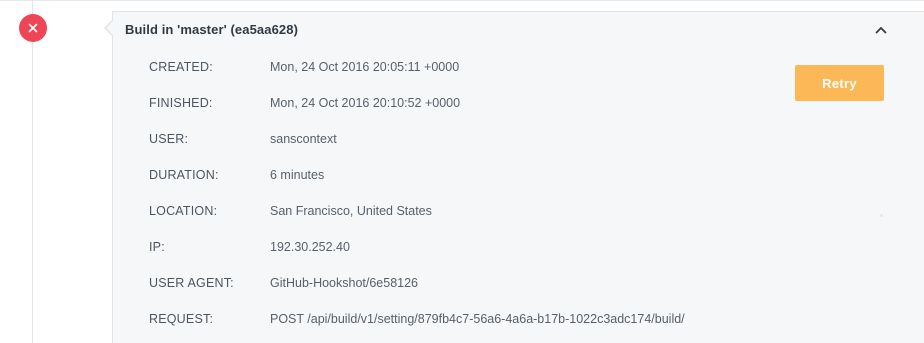 The image size is (924, 343). I want to click on card-pointer-fill, so click(110, 28).